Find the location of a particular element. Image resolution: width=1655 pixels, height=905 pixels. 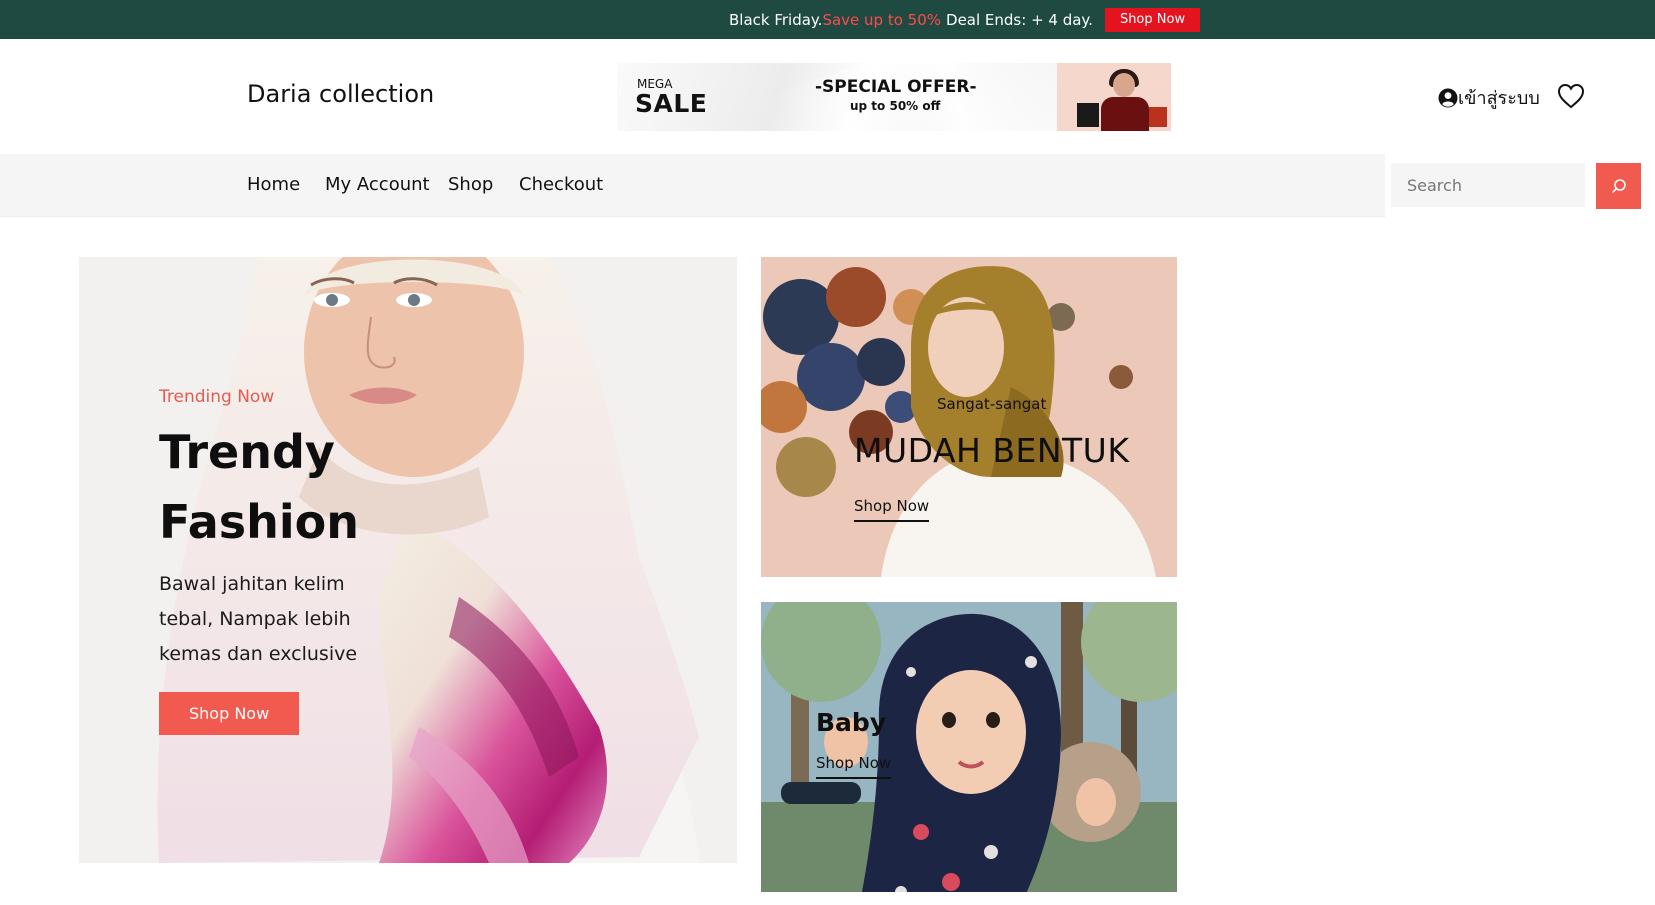

nav-item-my-account: My Account is located at coordinates (377, 184).